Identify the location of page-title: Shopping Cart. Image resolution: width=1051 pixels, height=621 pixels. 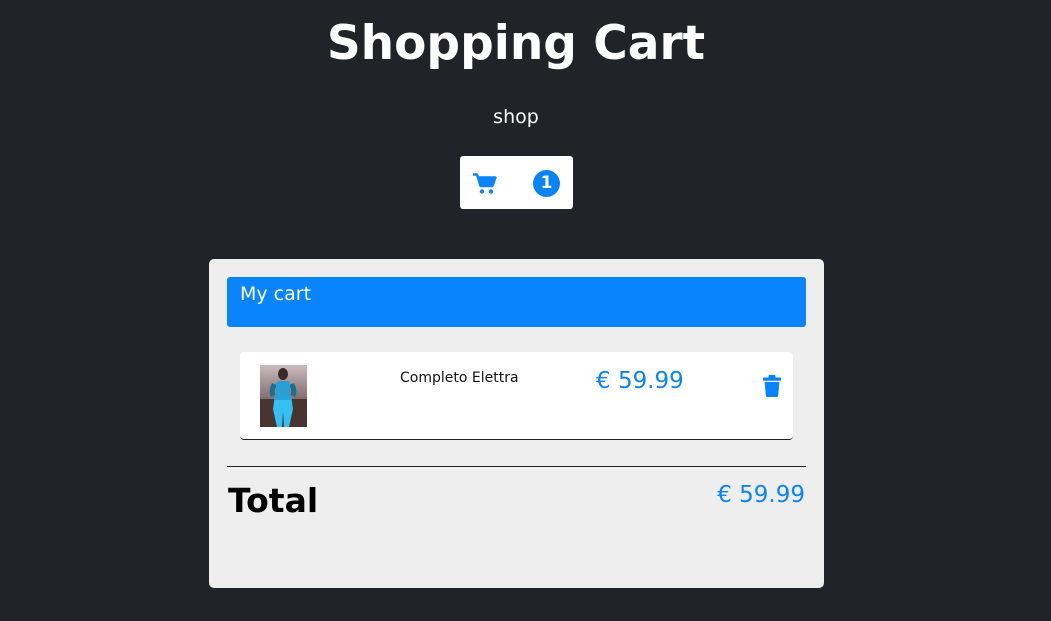
(516, 43).